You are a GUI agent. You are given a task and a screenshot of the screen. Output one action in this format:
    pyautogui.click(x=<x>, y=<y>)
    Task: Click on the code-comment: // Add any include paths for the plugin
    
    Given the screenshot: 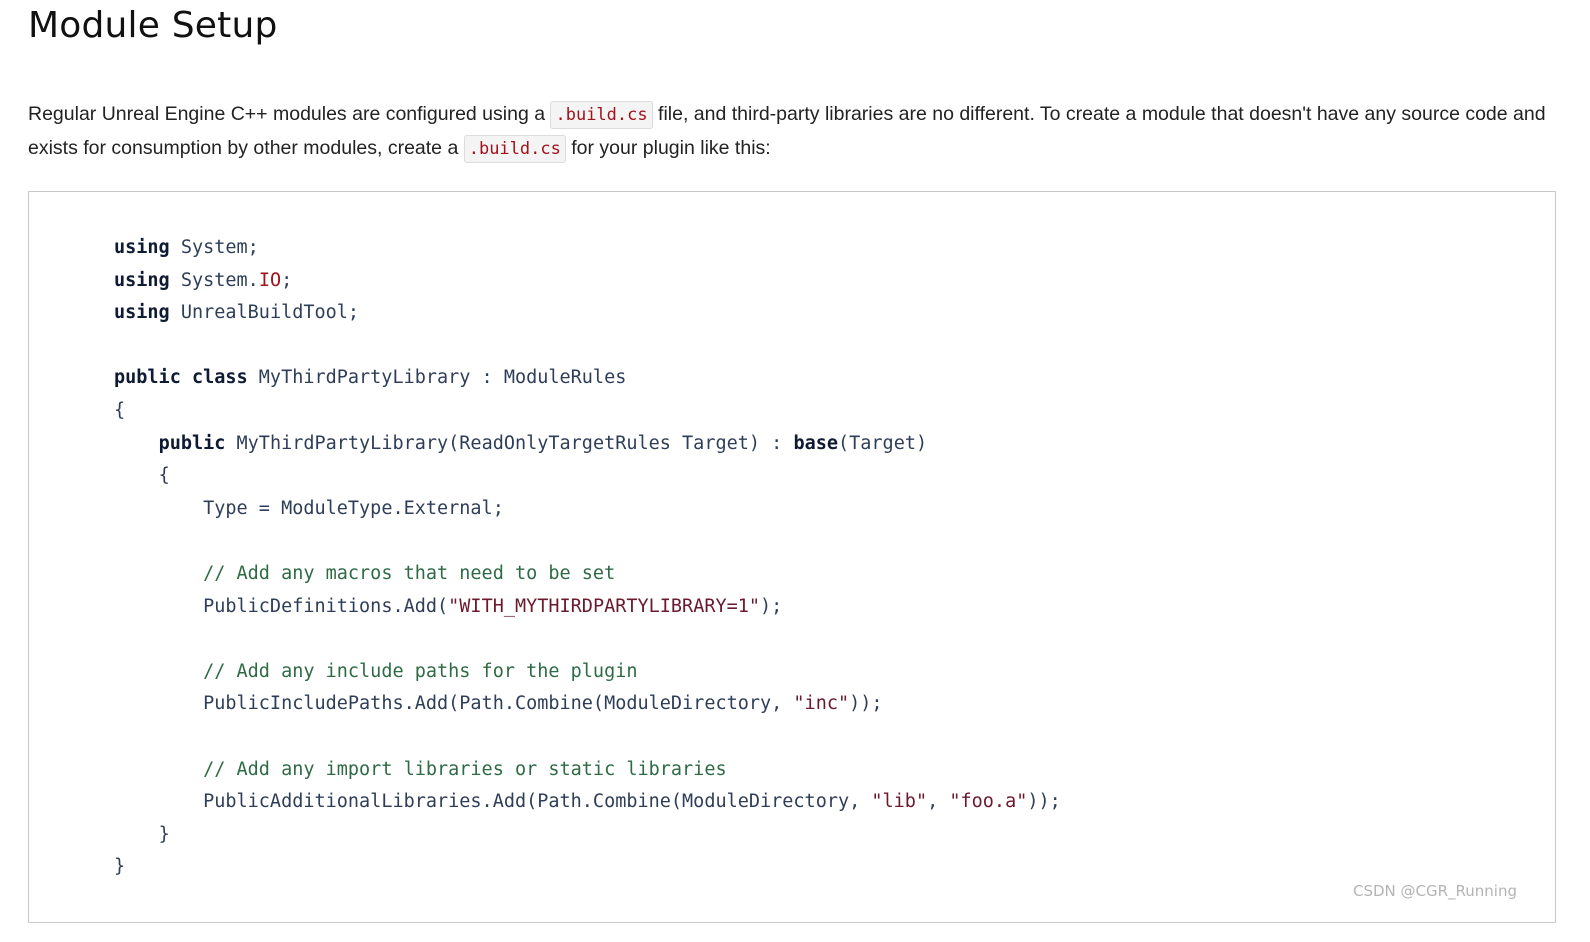 What is the action you would take?
    pyautogui.click(x=420, y=671)
    